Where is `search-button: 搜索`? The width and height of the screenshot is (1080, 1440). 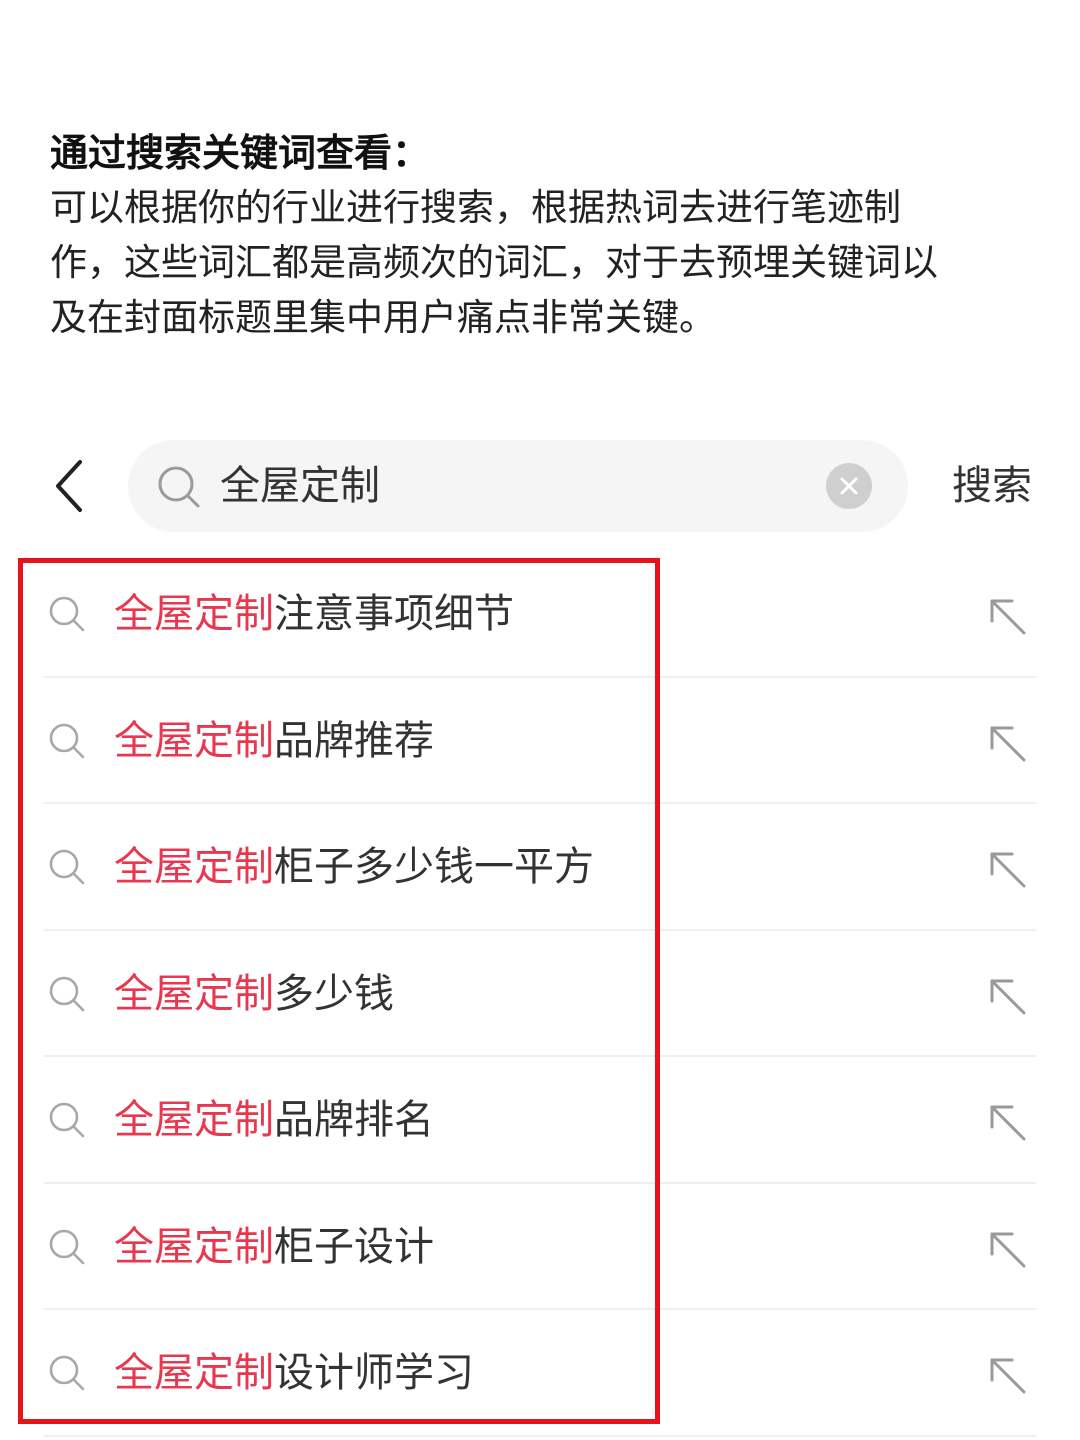
search-button: 搜索 is located at coordinates (992, 486).